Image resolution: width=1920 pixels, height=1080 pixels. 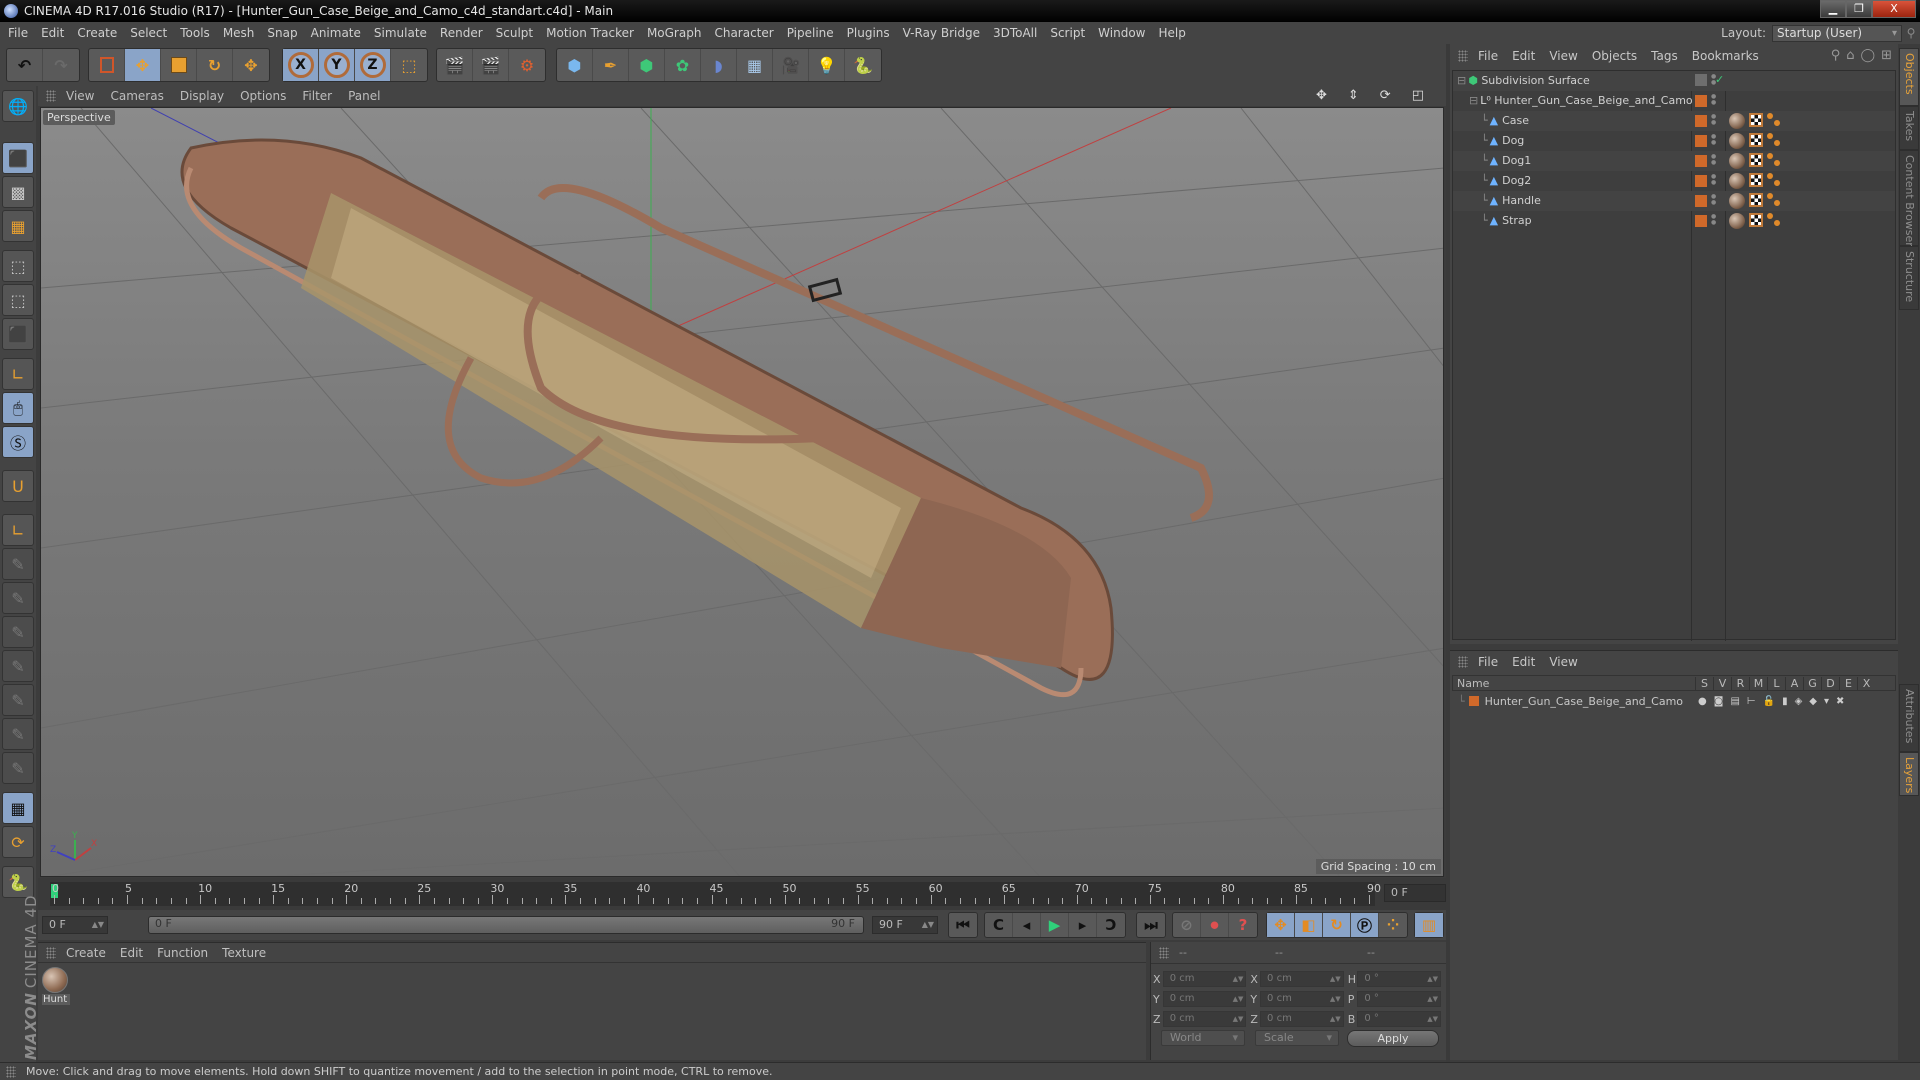 What do you see at coordinates (179, 65) in the screenshot?
I see `scale-icon` at bounding box center [179, 65].